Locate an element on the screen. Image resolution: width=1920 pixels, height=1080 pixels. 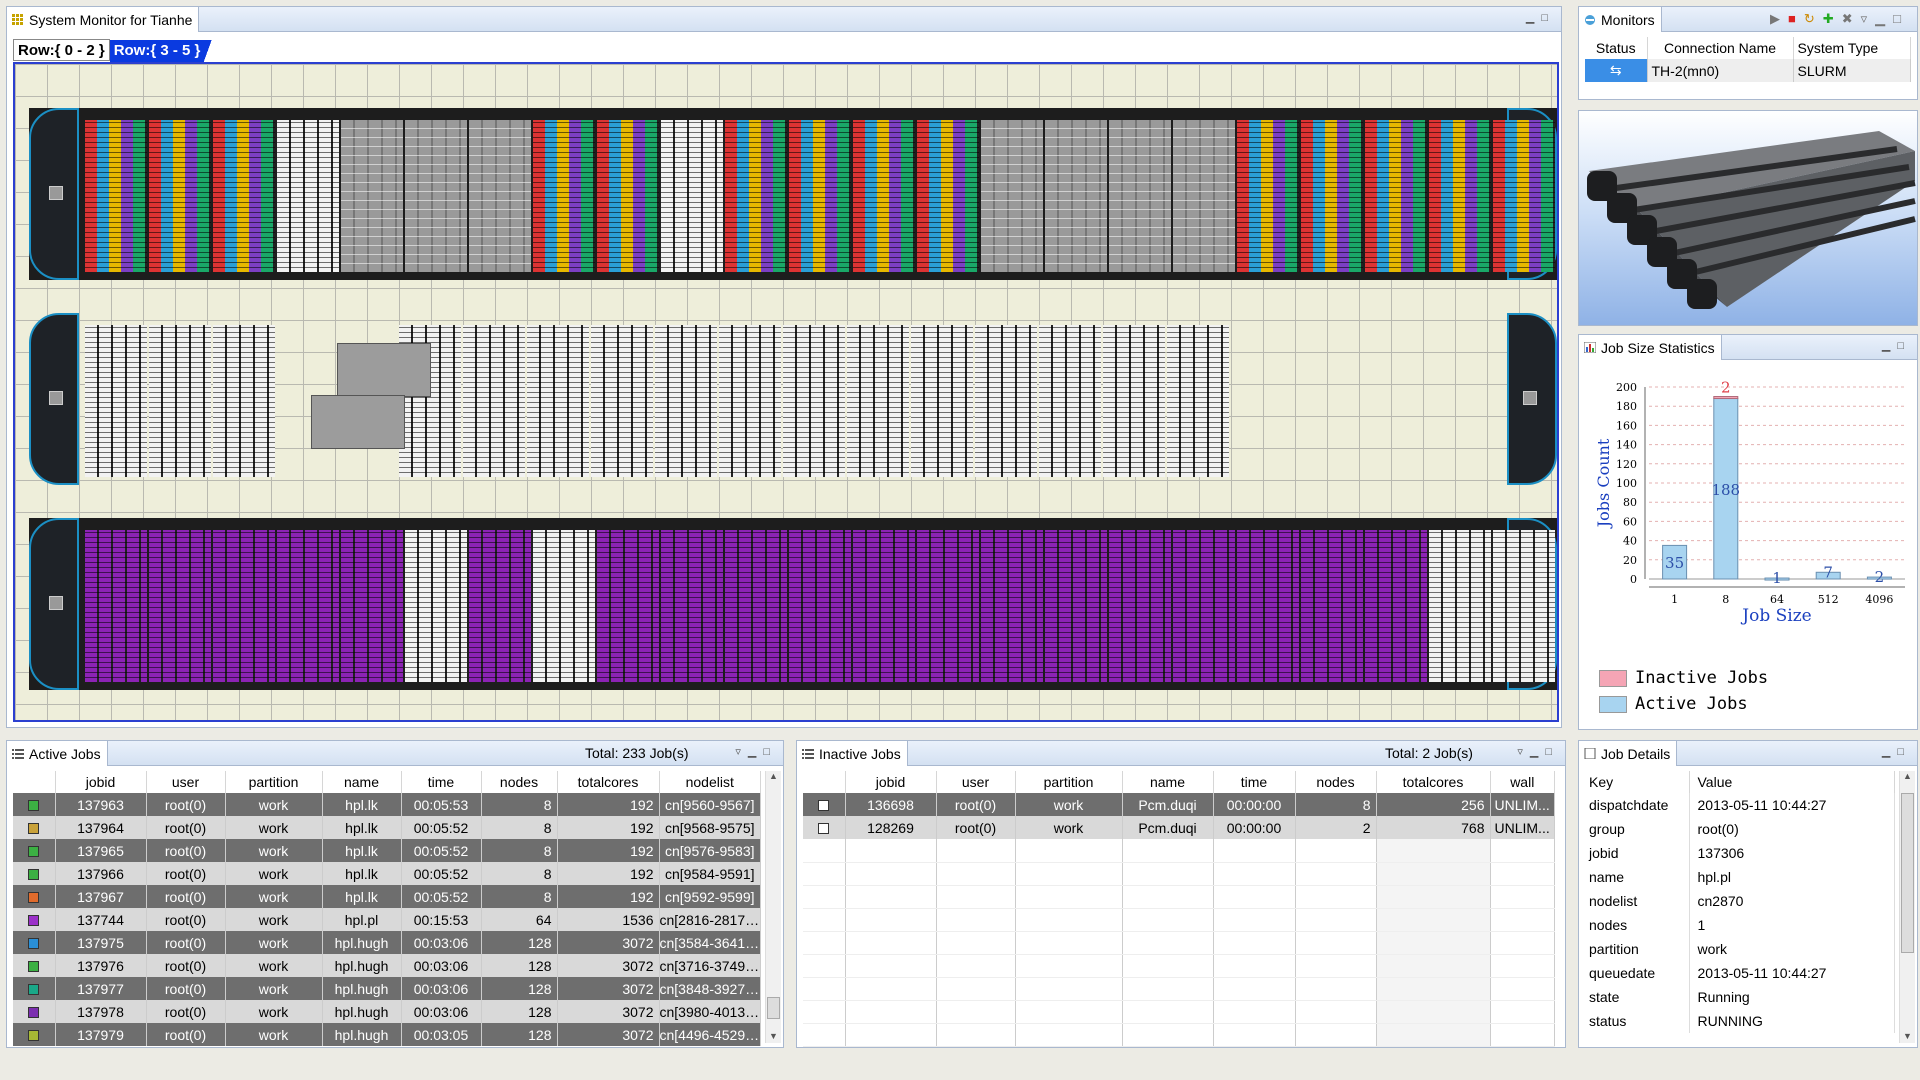
column-header: nodelist is located at coordinates (710, 782).